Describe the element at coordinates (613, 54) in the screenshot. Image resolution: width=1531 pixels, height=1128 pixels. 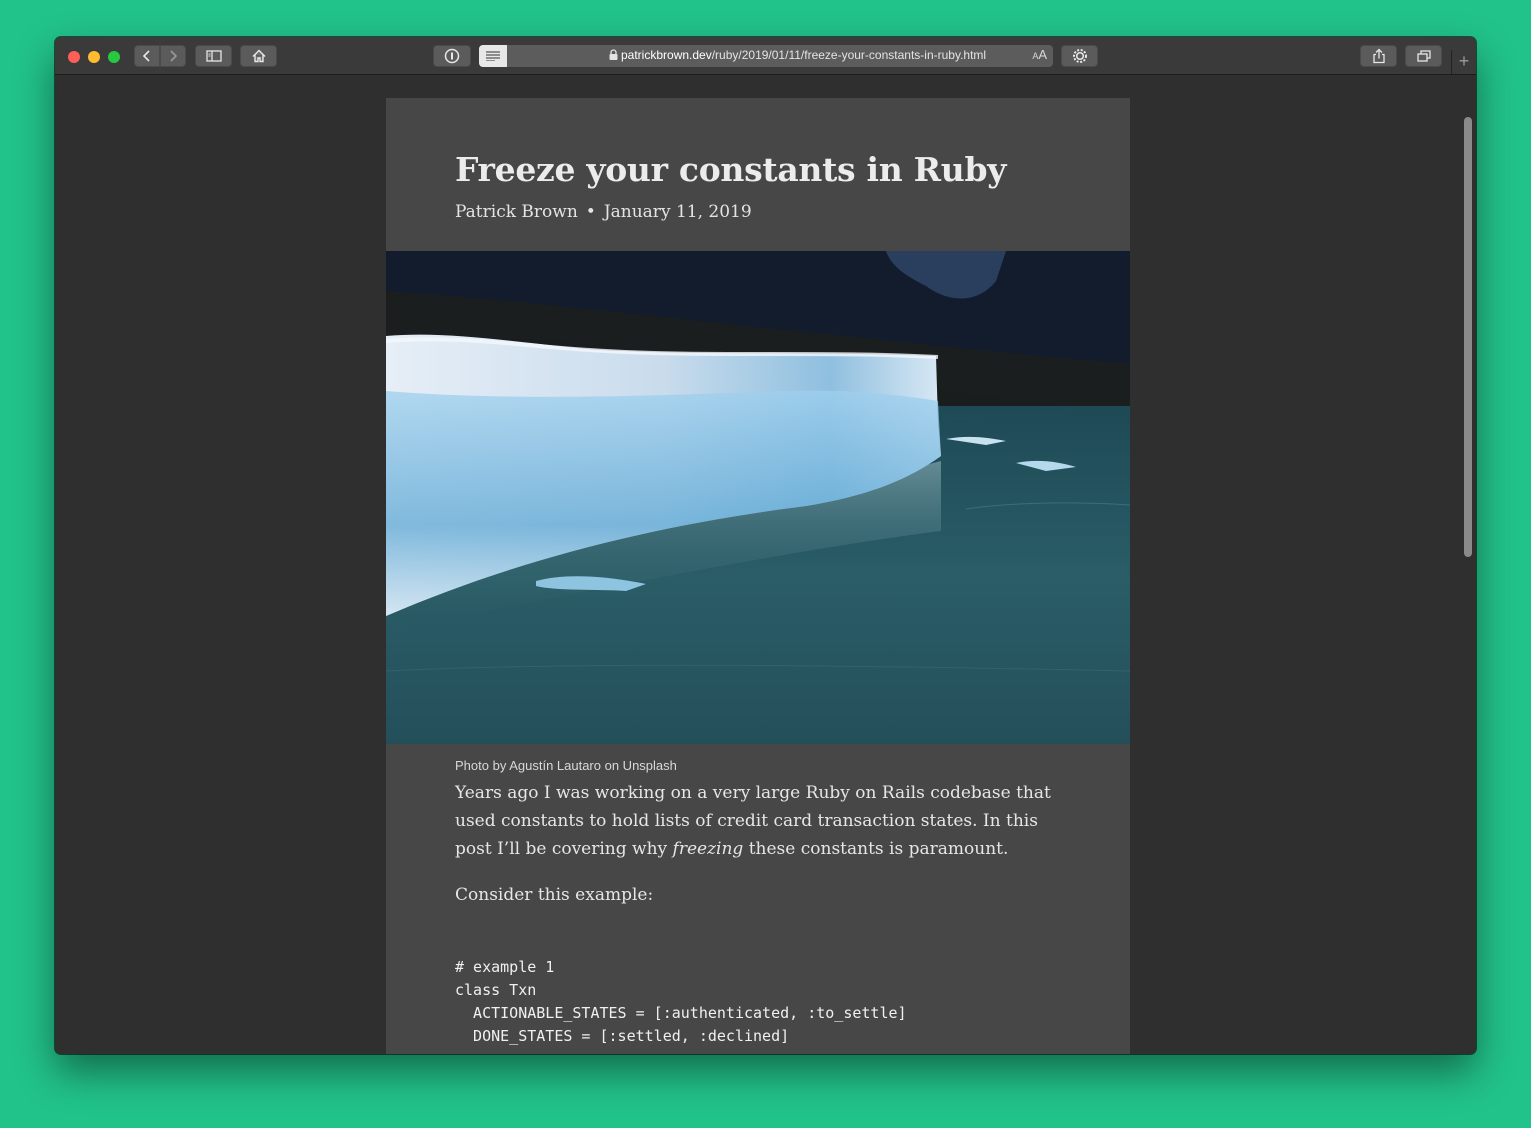
I see `lock-icon` at that location.